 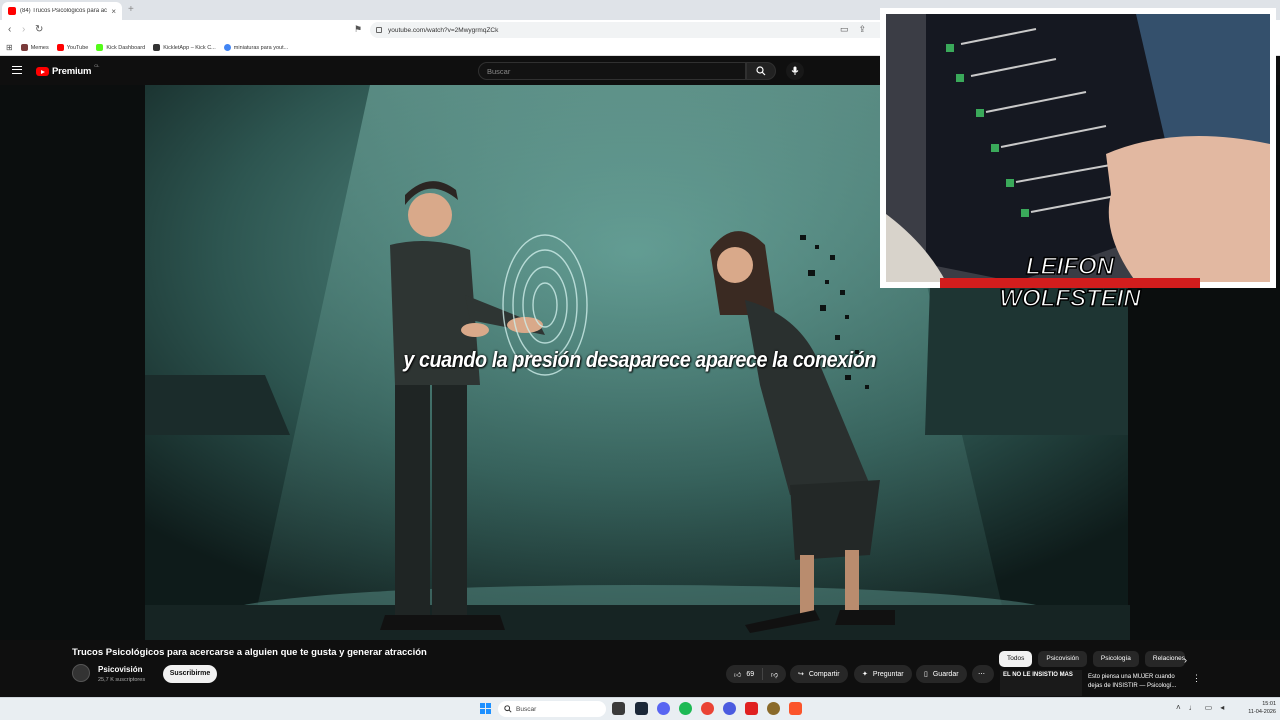 What do you see at coordinates (751, 708) in the screenshot?
I see `app-red-icon` at bounding box center [751, 708].